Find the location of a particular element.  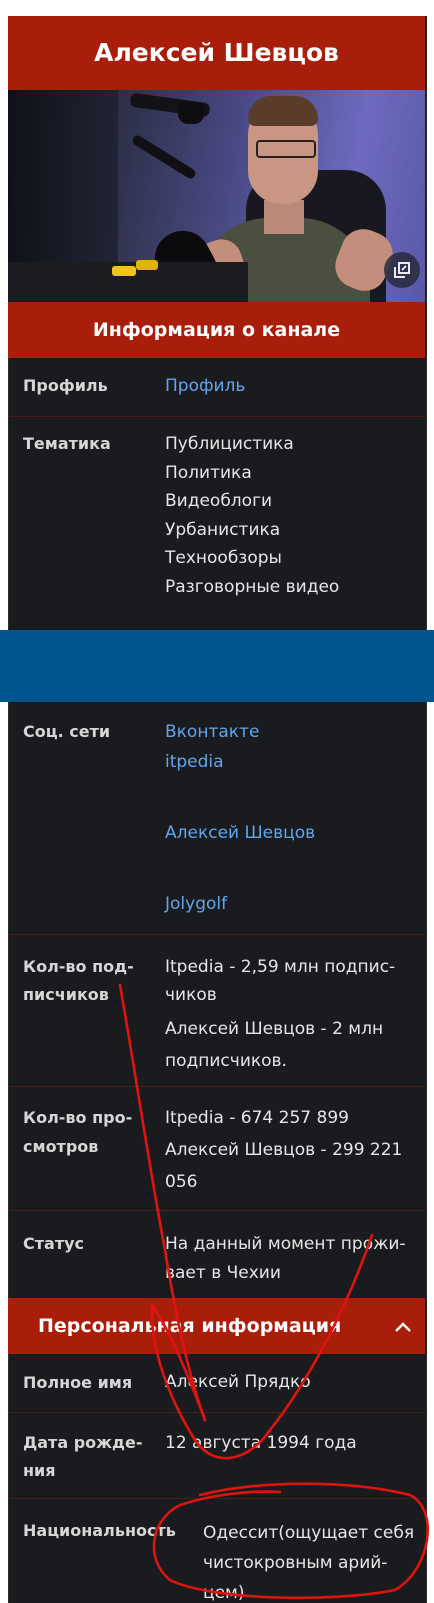

social-link-vk: Вконтакте is located at coordinates (212, 732).